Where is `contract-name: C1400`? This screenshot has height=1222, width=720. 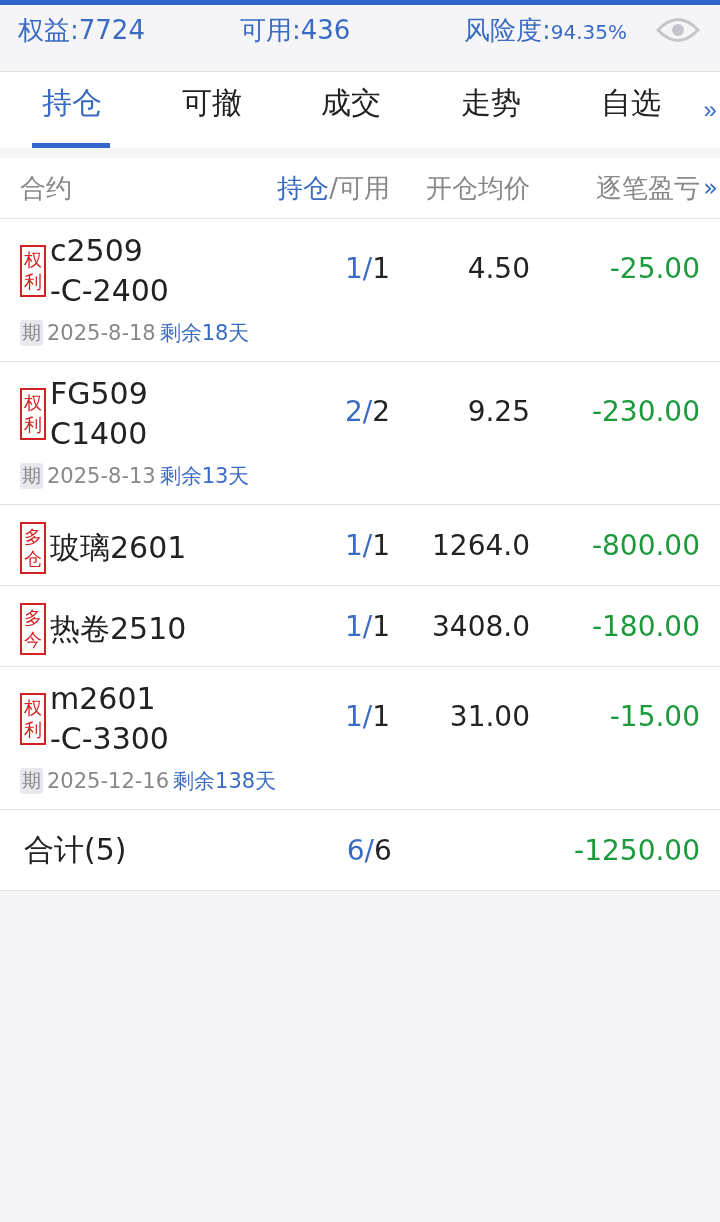
contract-name: C1400 is located at coordinates (99, 434).